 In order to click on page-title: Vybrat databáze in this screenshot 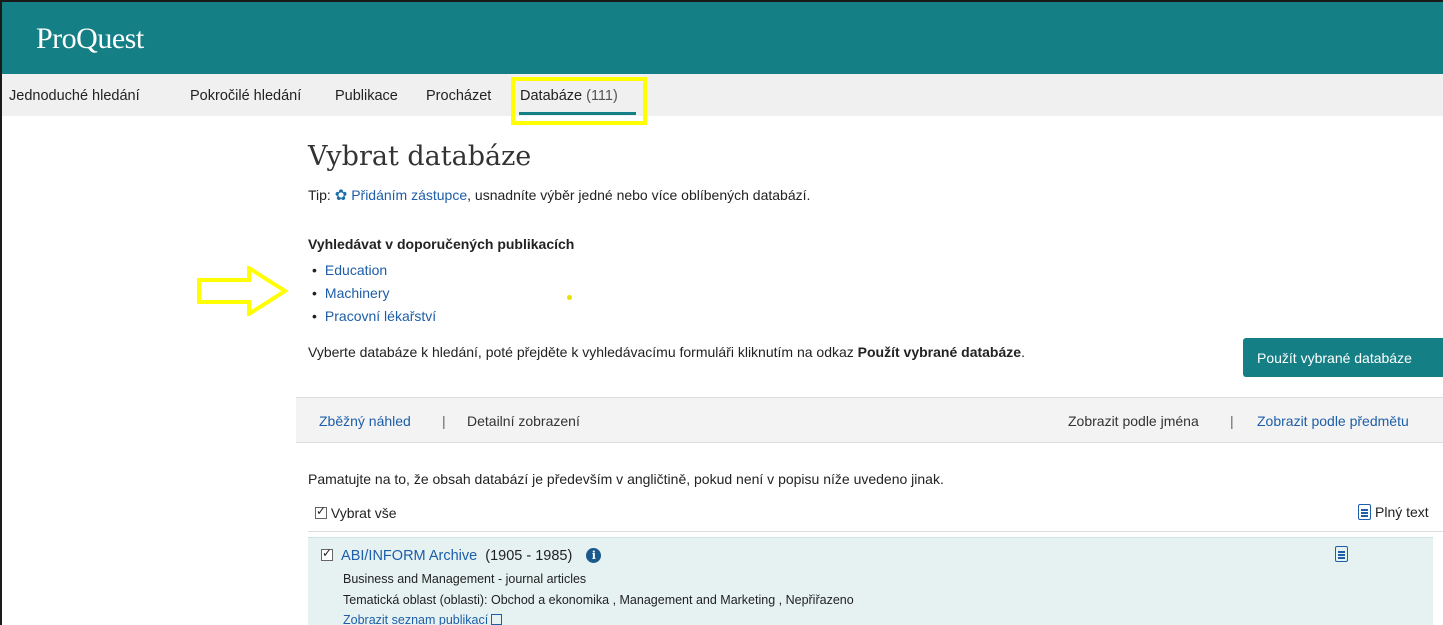, I will do `click(420, 156)`.